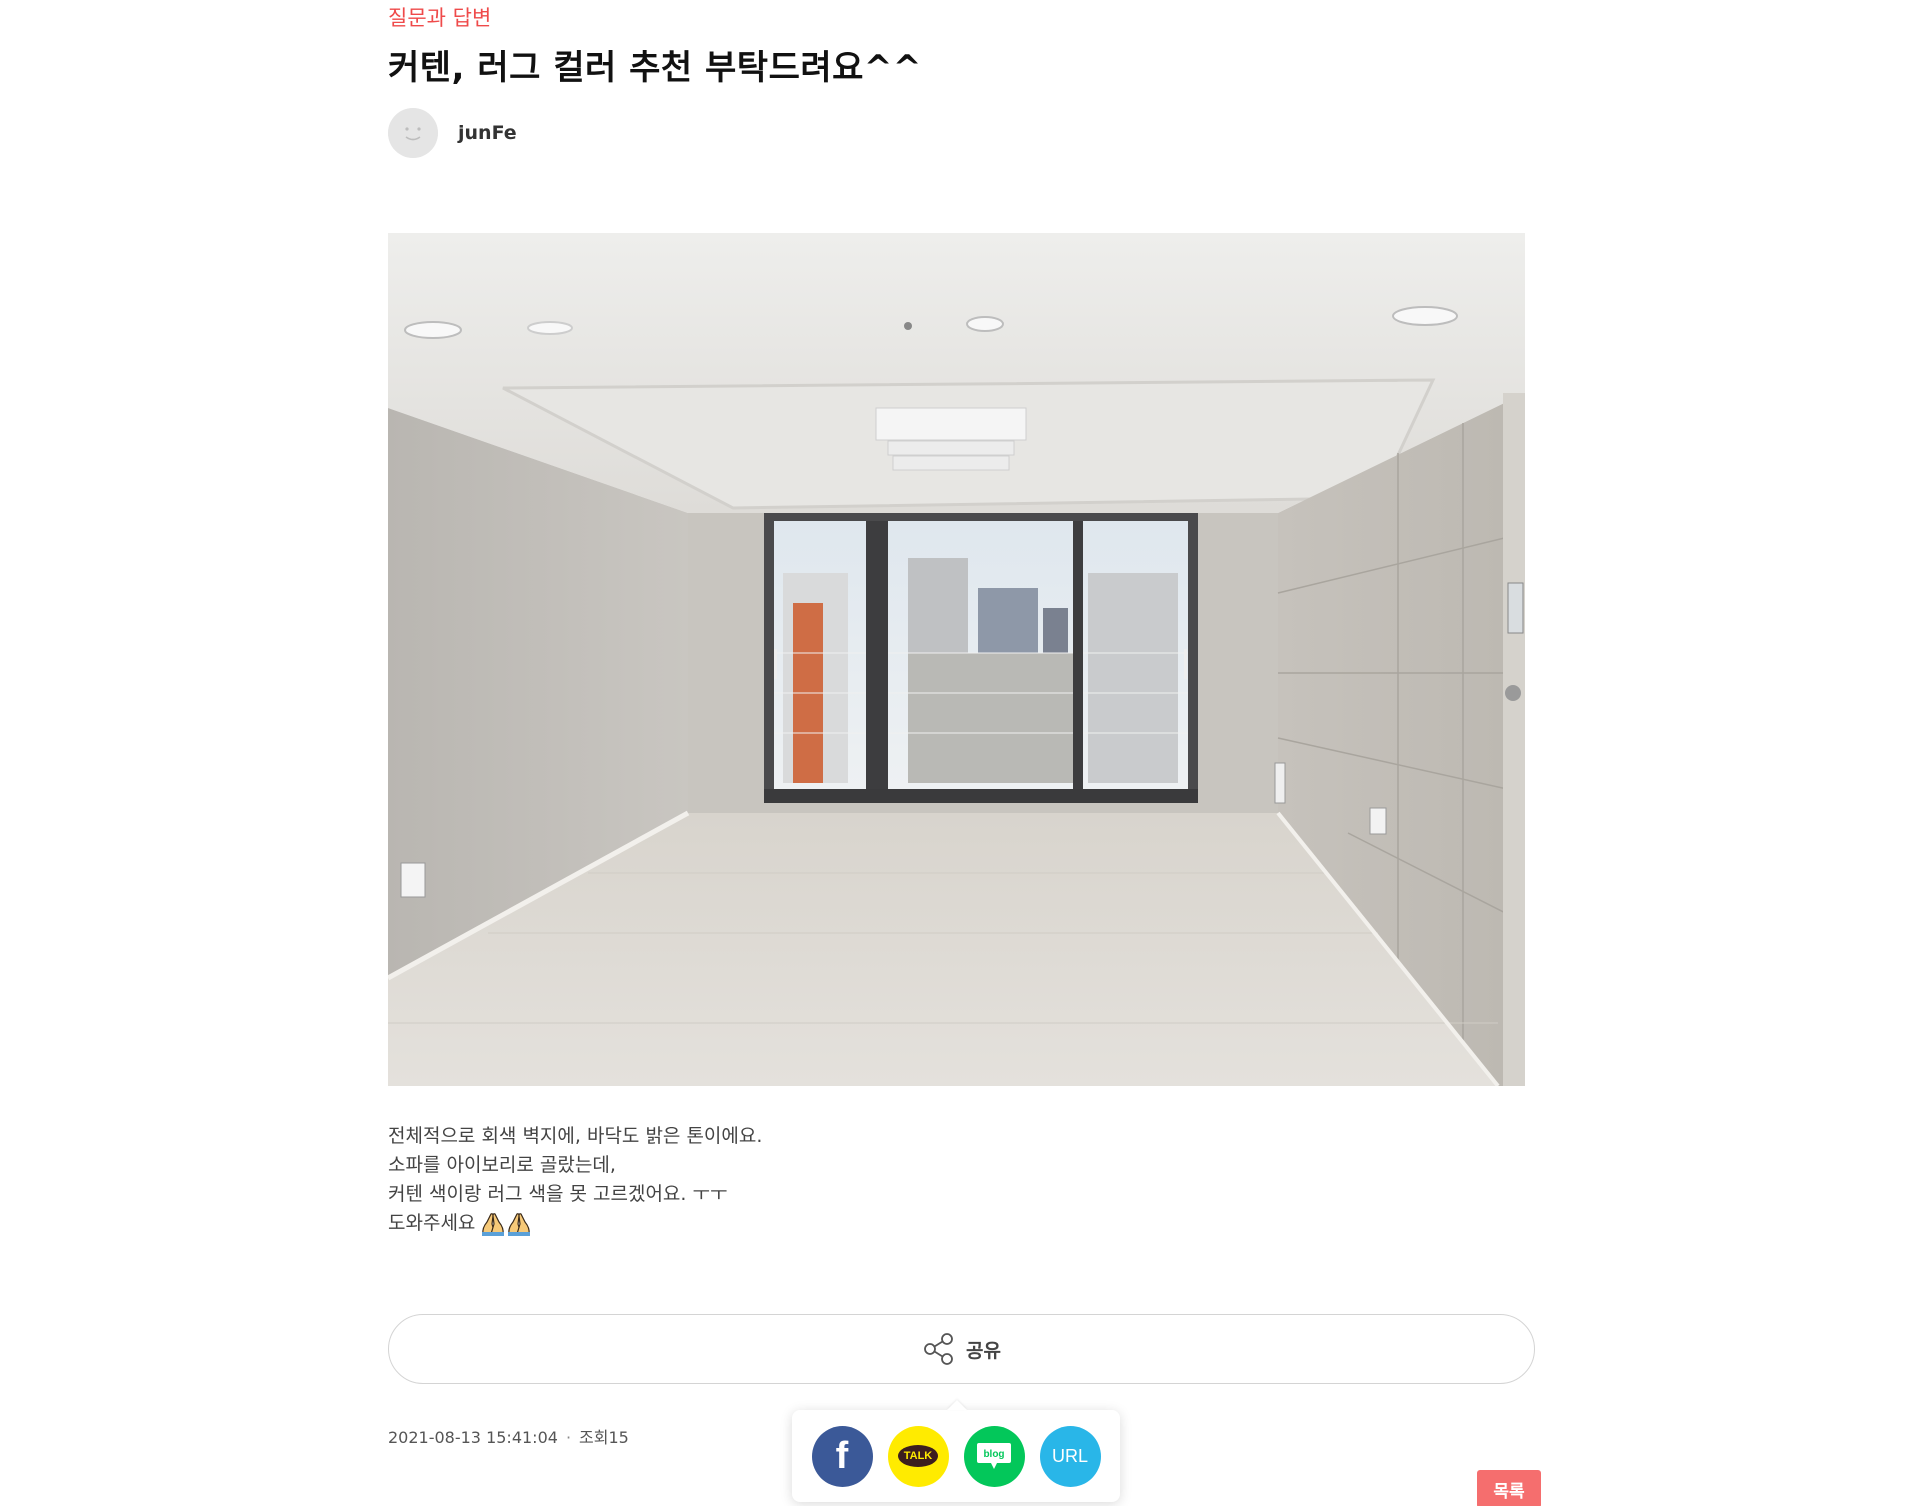 Image resolution: width=1905 pixels, height=1506 pixels. Describe the element at coordinates (604, 1437) in the screenshot. I see `view-count: 조회15` at that location.